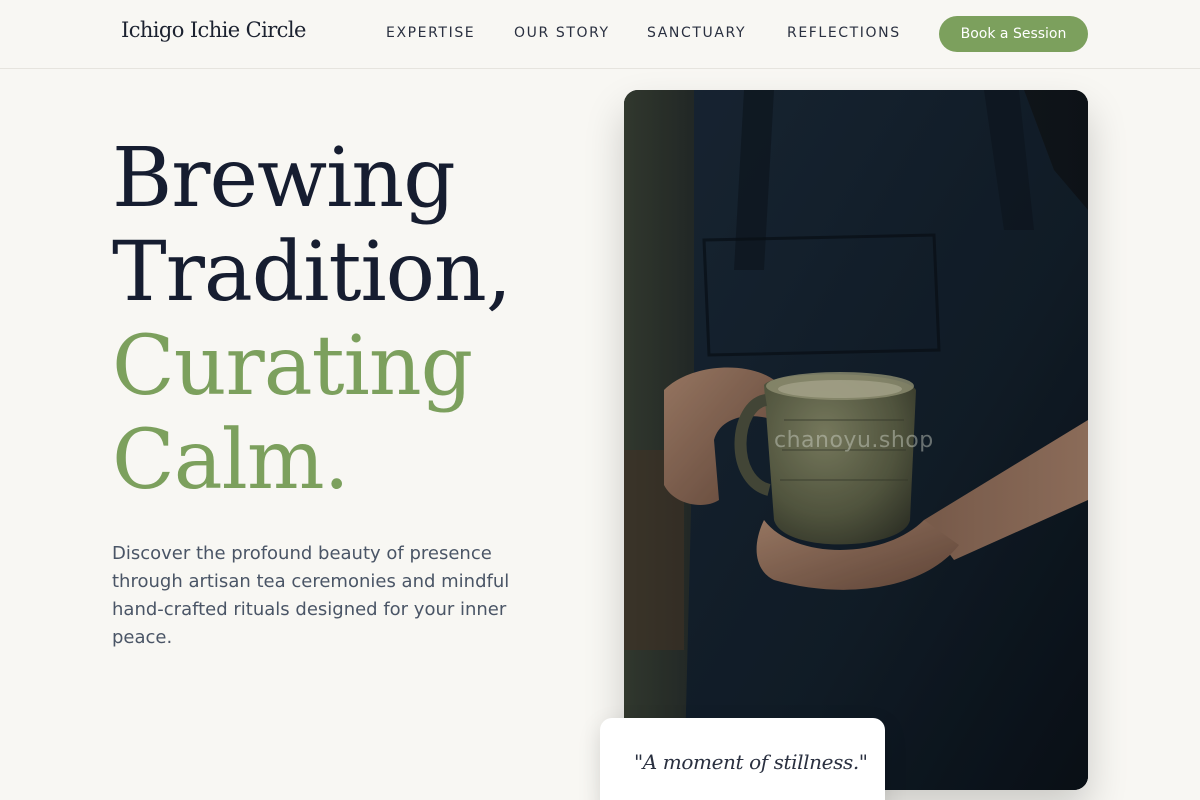 The image size is (1200, 800). Describe the element at coordinates (284, 178) in the screenshot. I see `headline-line-brewing: Brewing` at that location.